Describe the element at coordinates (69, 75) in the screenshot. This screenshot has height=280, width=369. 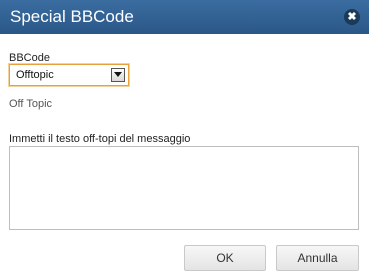
I see `bbcode-select: Offtopic` at that location.